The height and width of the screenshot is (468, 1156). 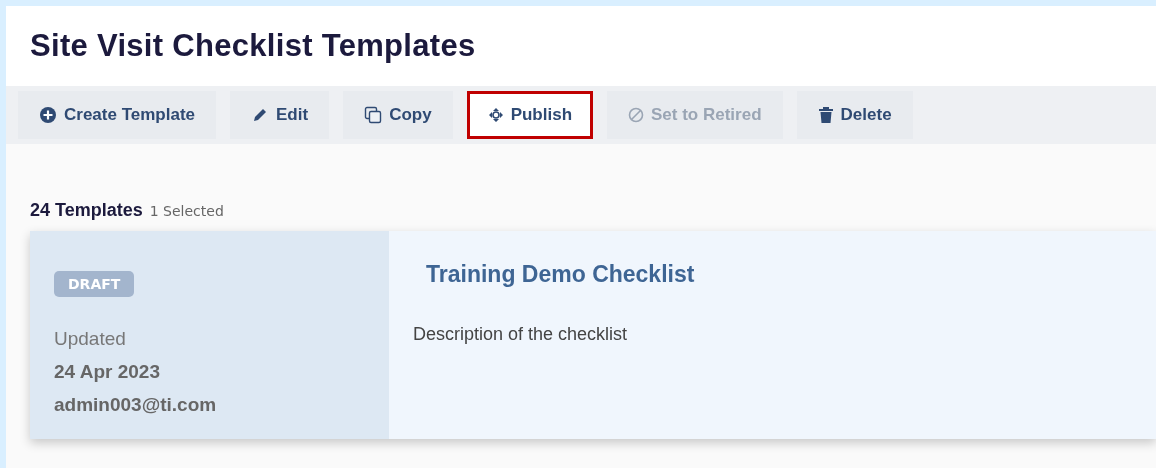 I want to click on selected-count: 1 Selected, so click(x=186, y=211).